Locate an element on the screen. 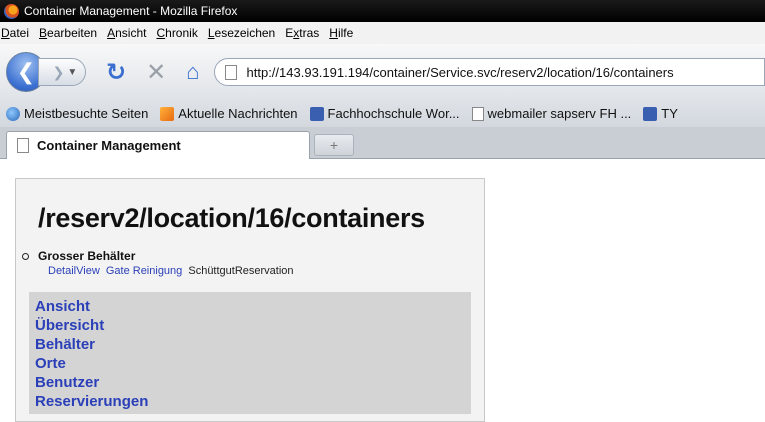  reload-icon: ↻ is located at coordinates (116, 72).